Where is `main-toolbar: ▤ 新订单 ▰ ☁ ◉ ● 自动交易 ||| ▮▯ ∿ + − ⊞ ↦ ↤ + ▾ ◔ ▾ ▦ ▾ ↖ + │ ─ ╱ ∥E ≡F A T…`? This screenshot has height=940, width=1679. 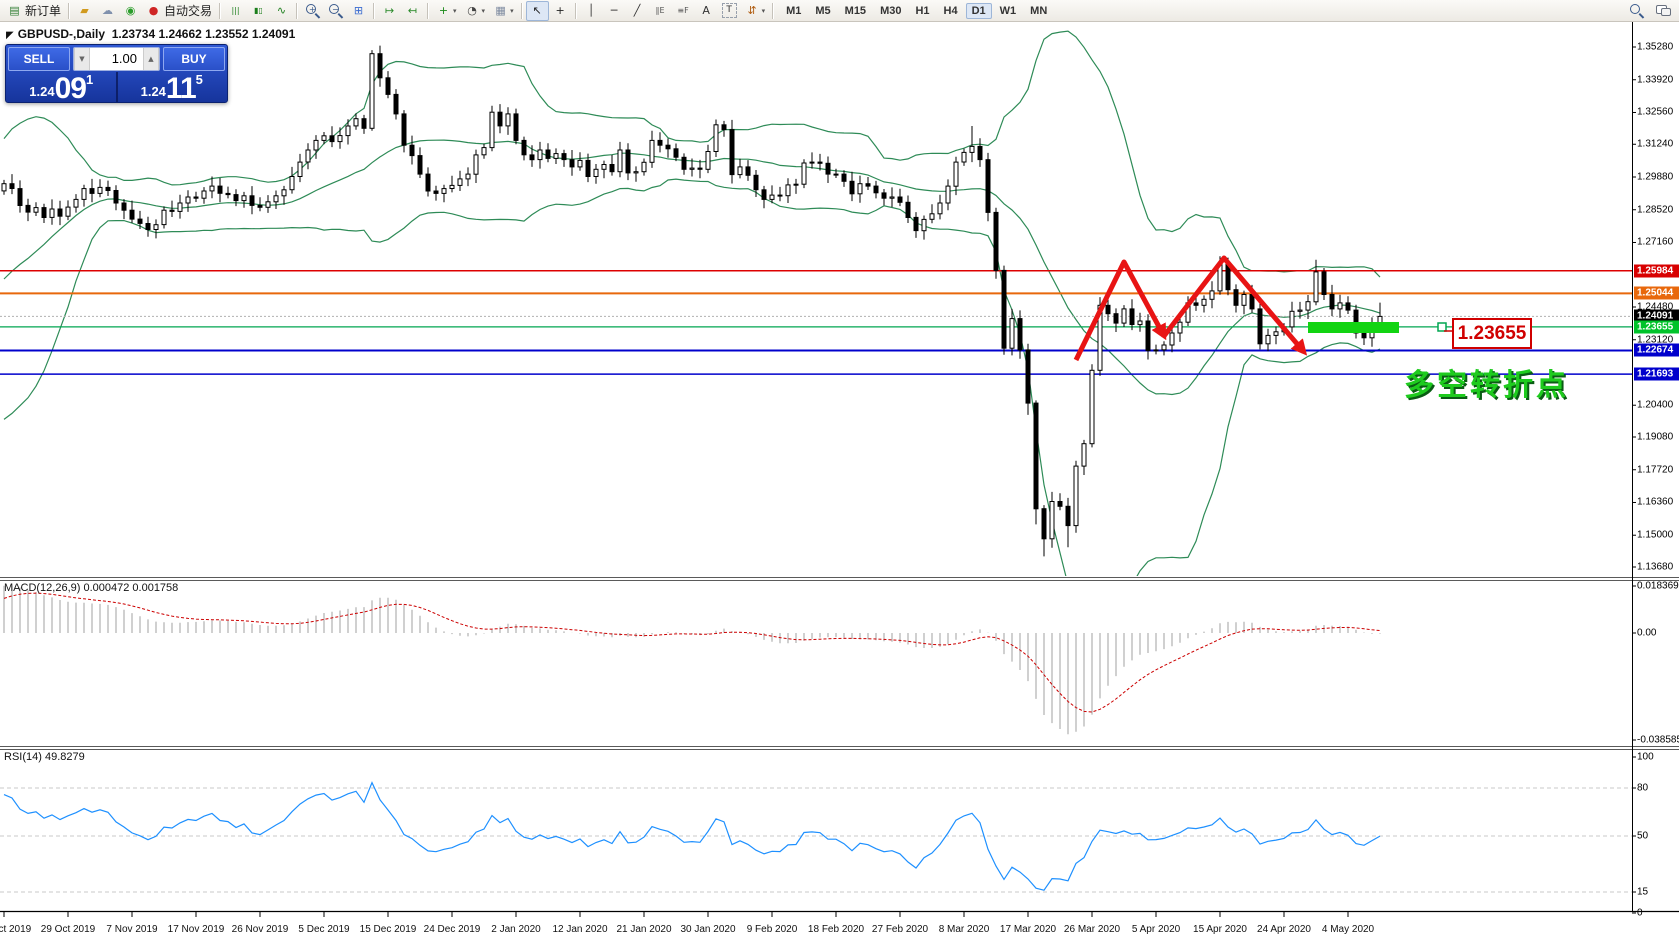
main-toolbar: ▤ 新订单 ▰ ☁ ◉ ● 自动交易 ||| ▮▯ ∿ + − ⊞ ↦ ↤ + ▾ ◔ ▾ ▦ ▾ ↖ + │ ─ ╱ ∥E ≡F A T… is located at coordinates (839, 11).